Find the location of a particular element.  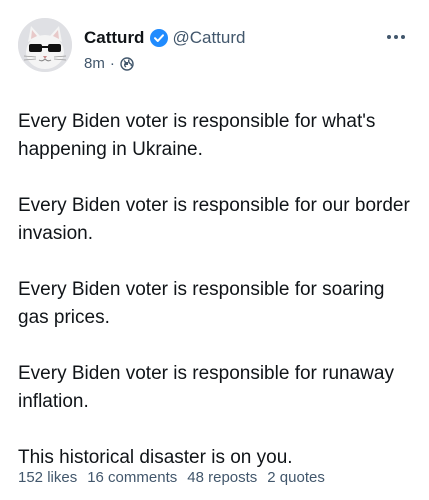

globe-icon is located at coordinates (127, 63).